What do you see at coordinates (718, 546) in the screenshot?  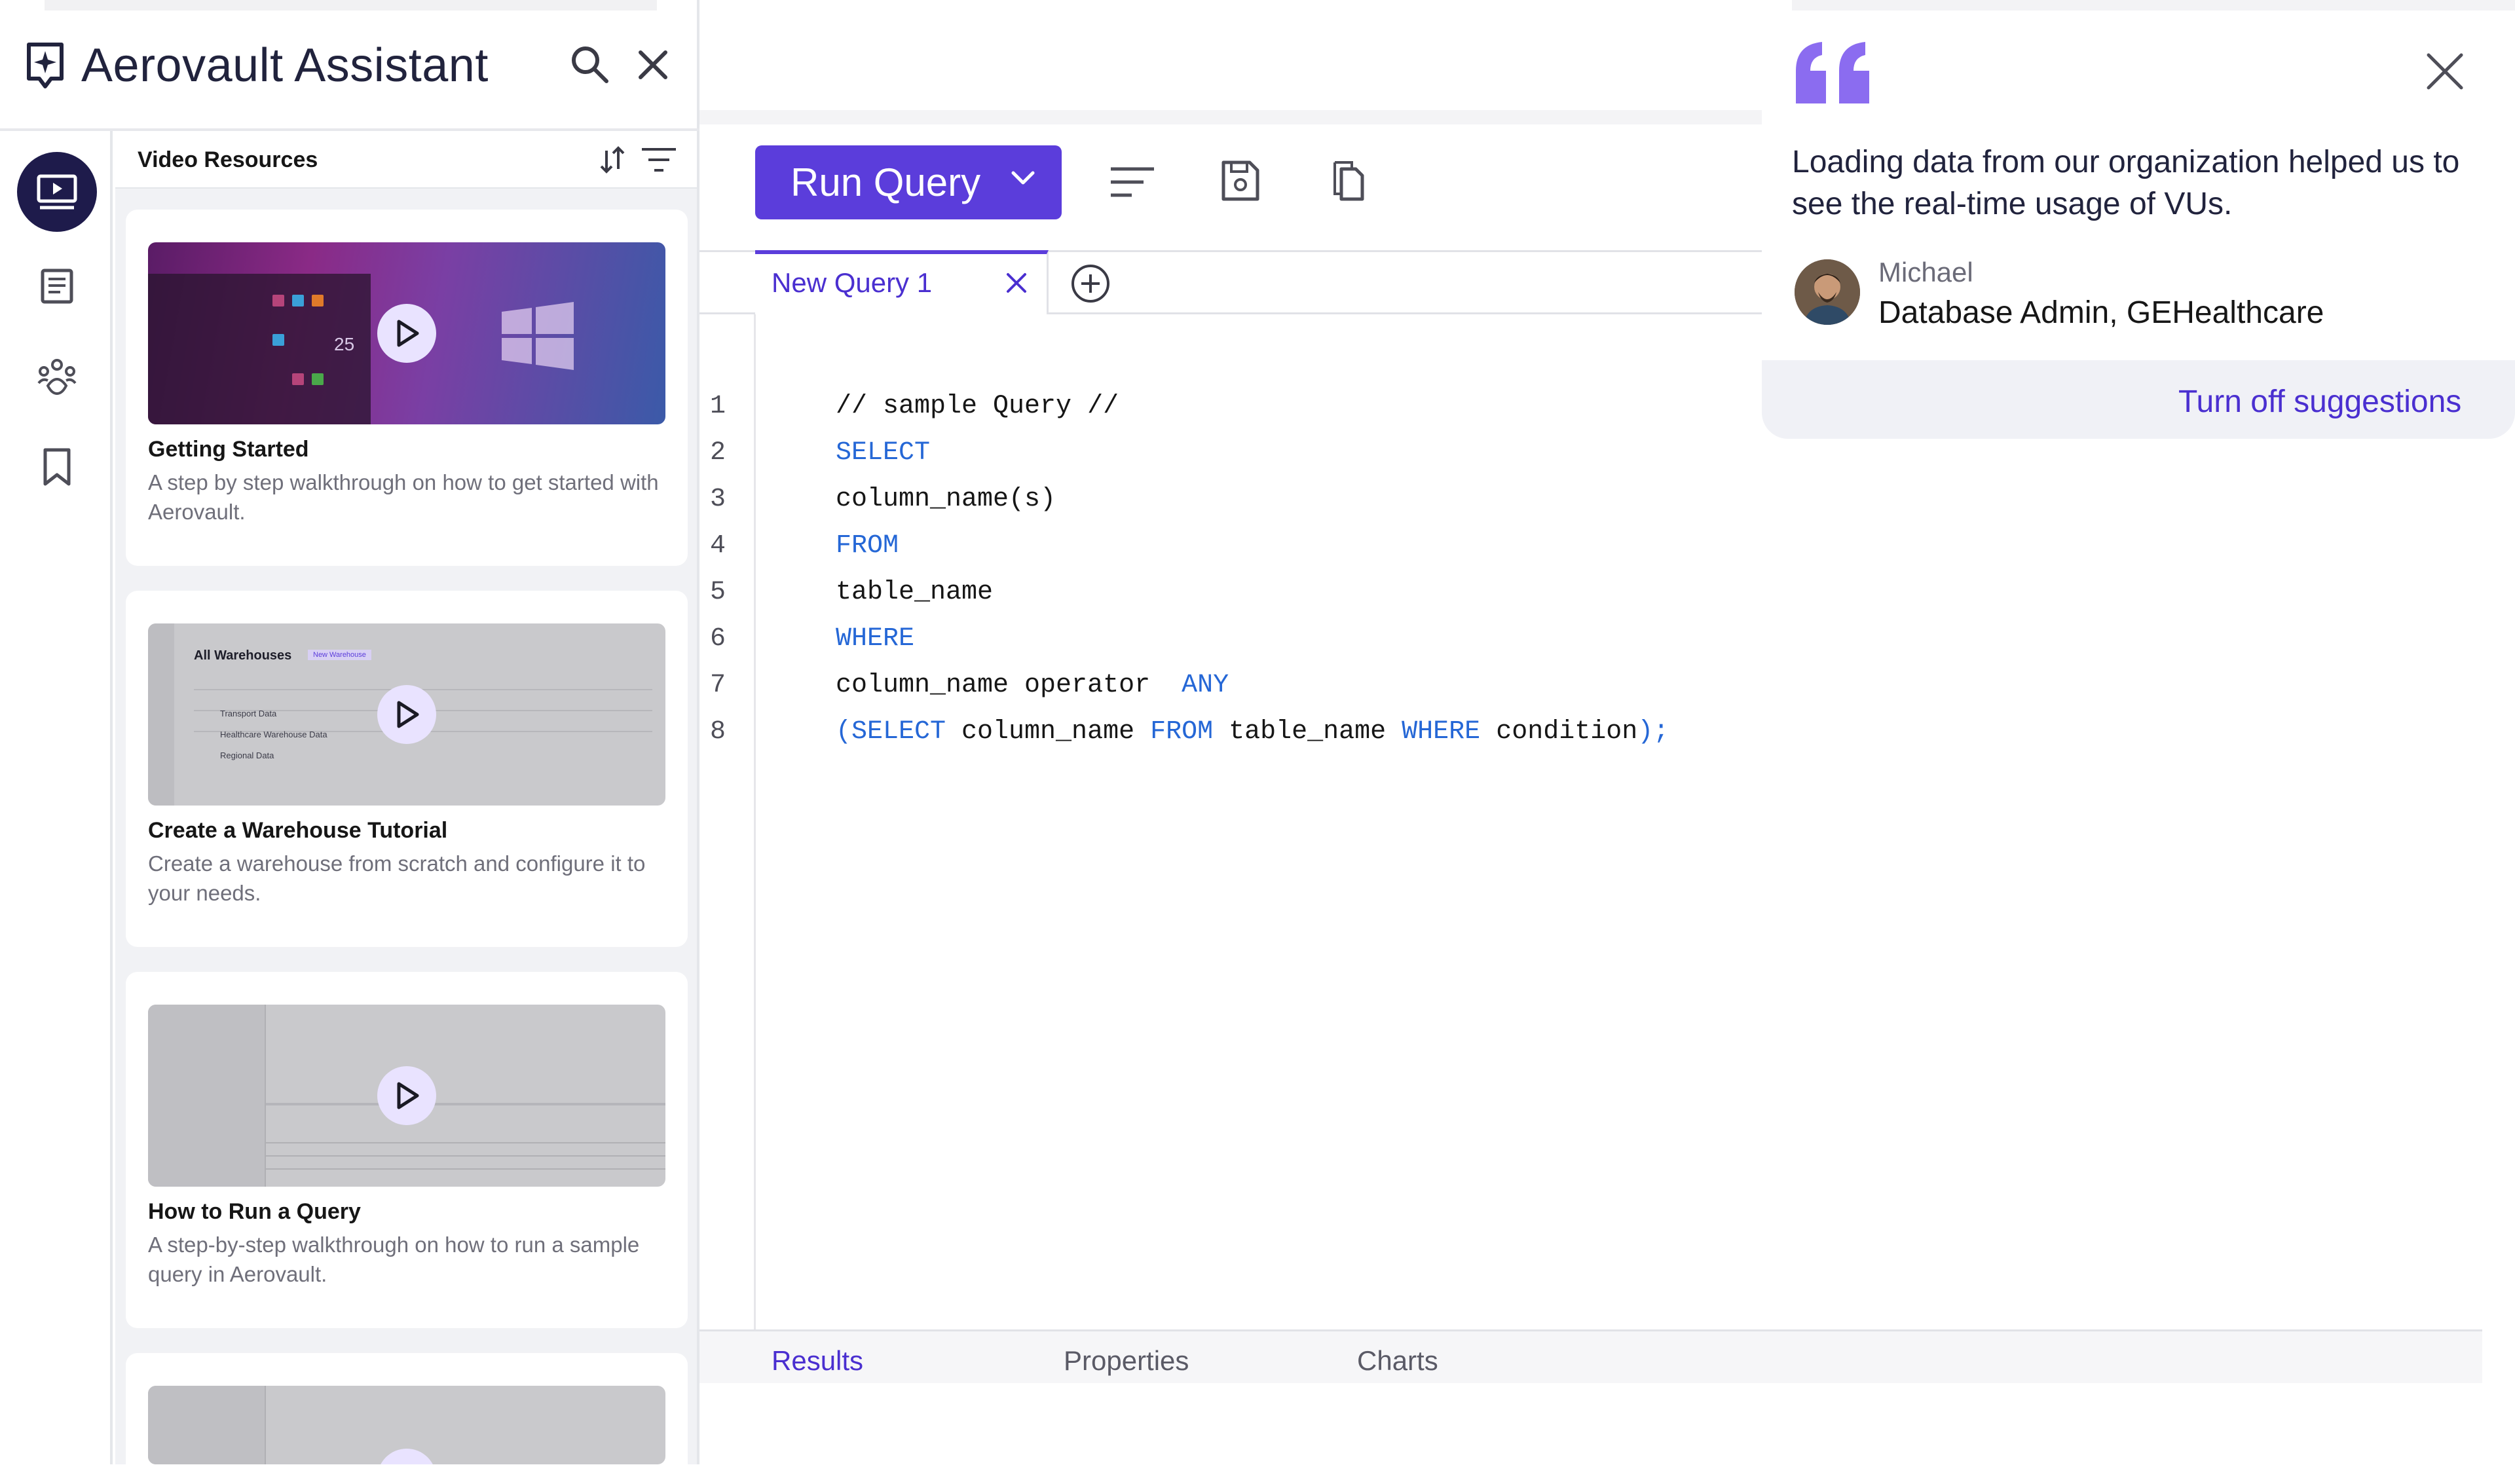 I see `line-number: 4` at bounding box center [718, 546].